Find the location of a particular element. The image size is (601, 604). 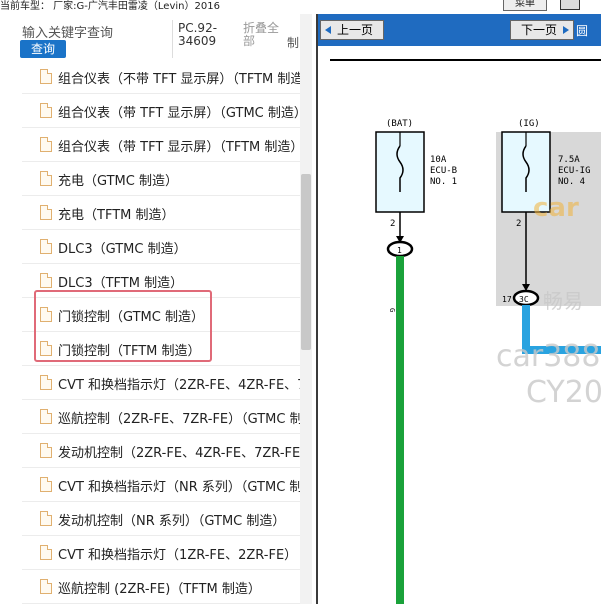

list-item: 充电（GTMC 制造） is located at coordinates (150, 179).